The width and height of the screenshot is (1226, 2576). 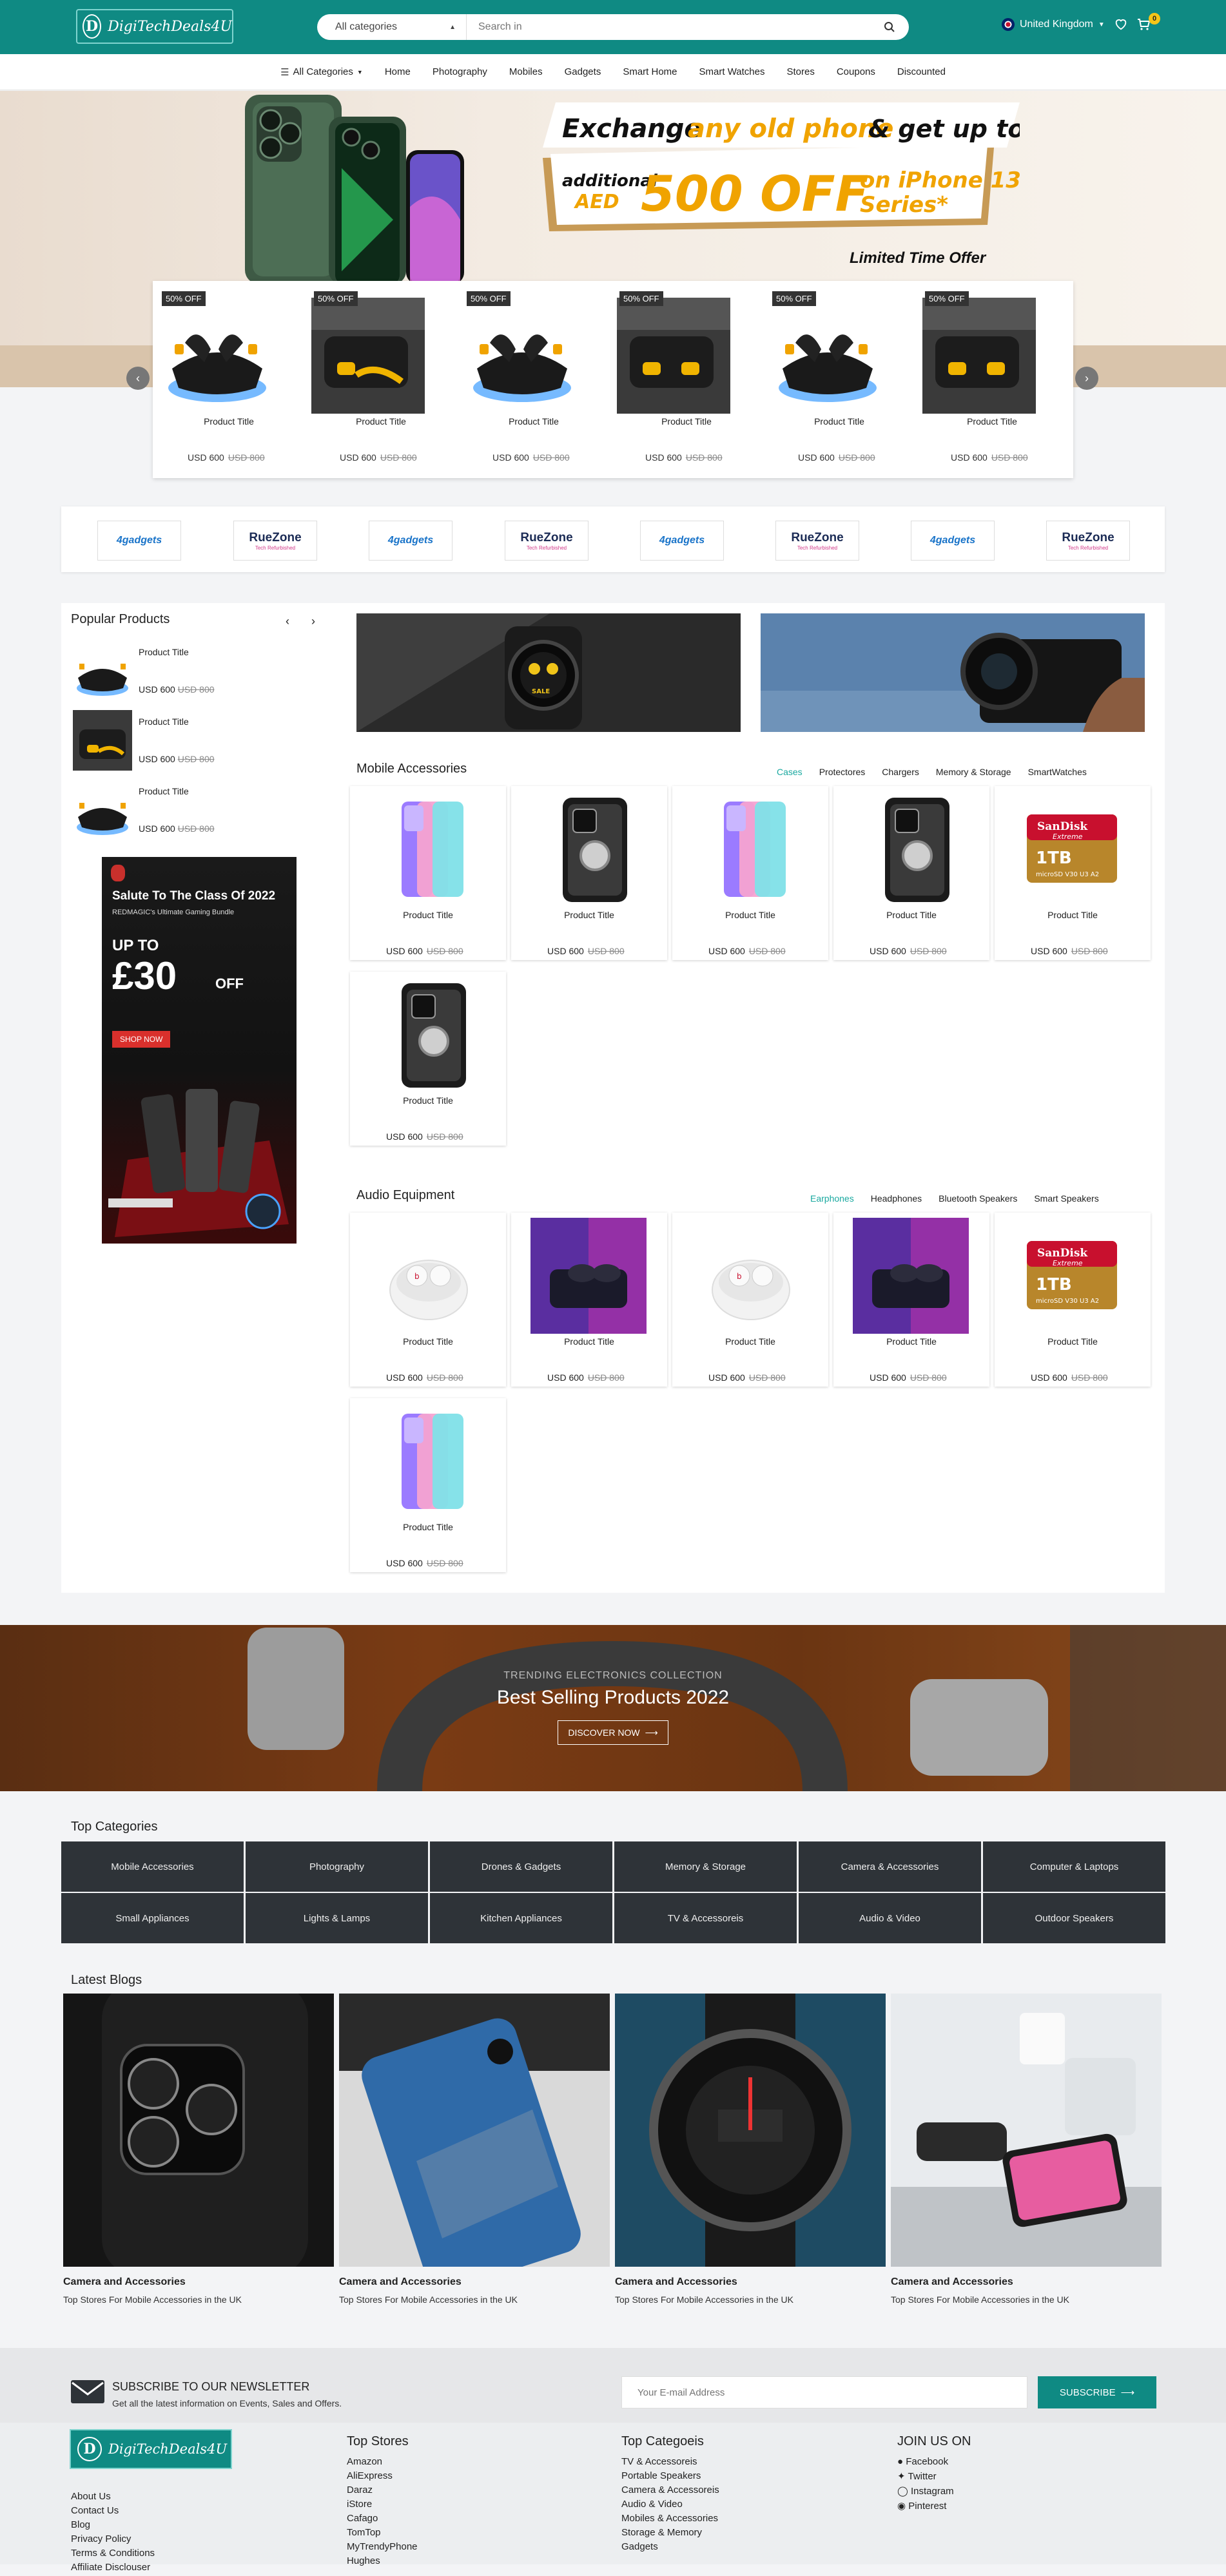 I want to click on footer-store-link: MyTrendyPhone, so click(x=382, y=2546).